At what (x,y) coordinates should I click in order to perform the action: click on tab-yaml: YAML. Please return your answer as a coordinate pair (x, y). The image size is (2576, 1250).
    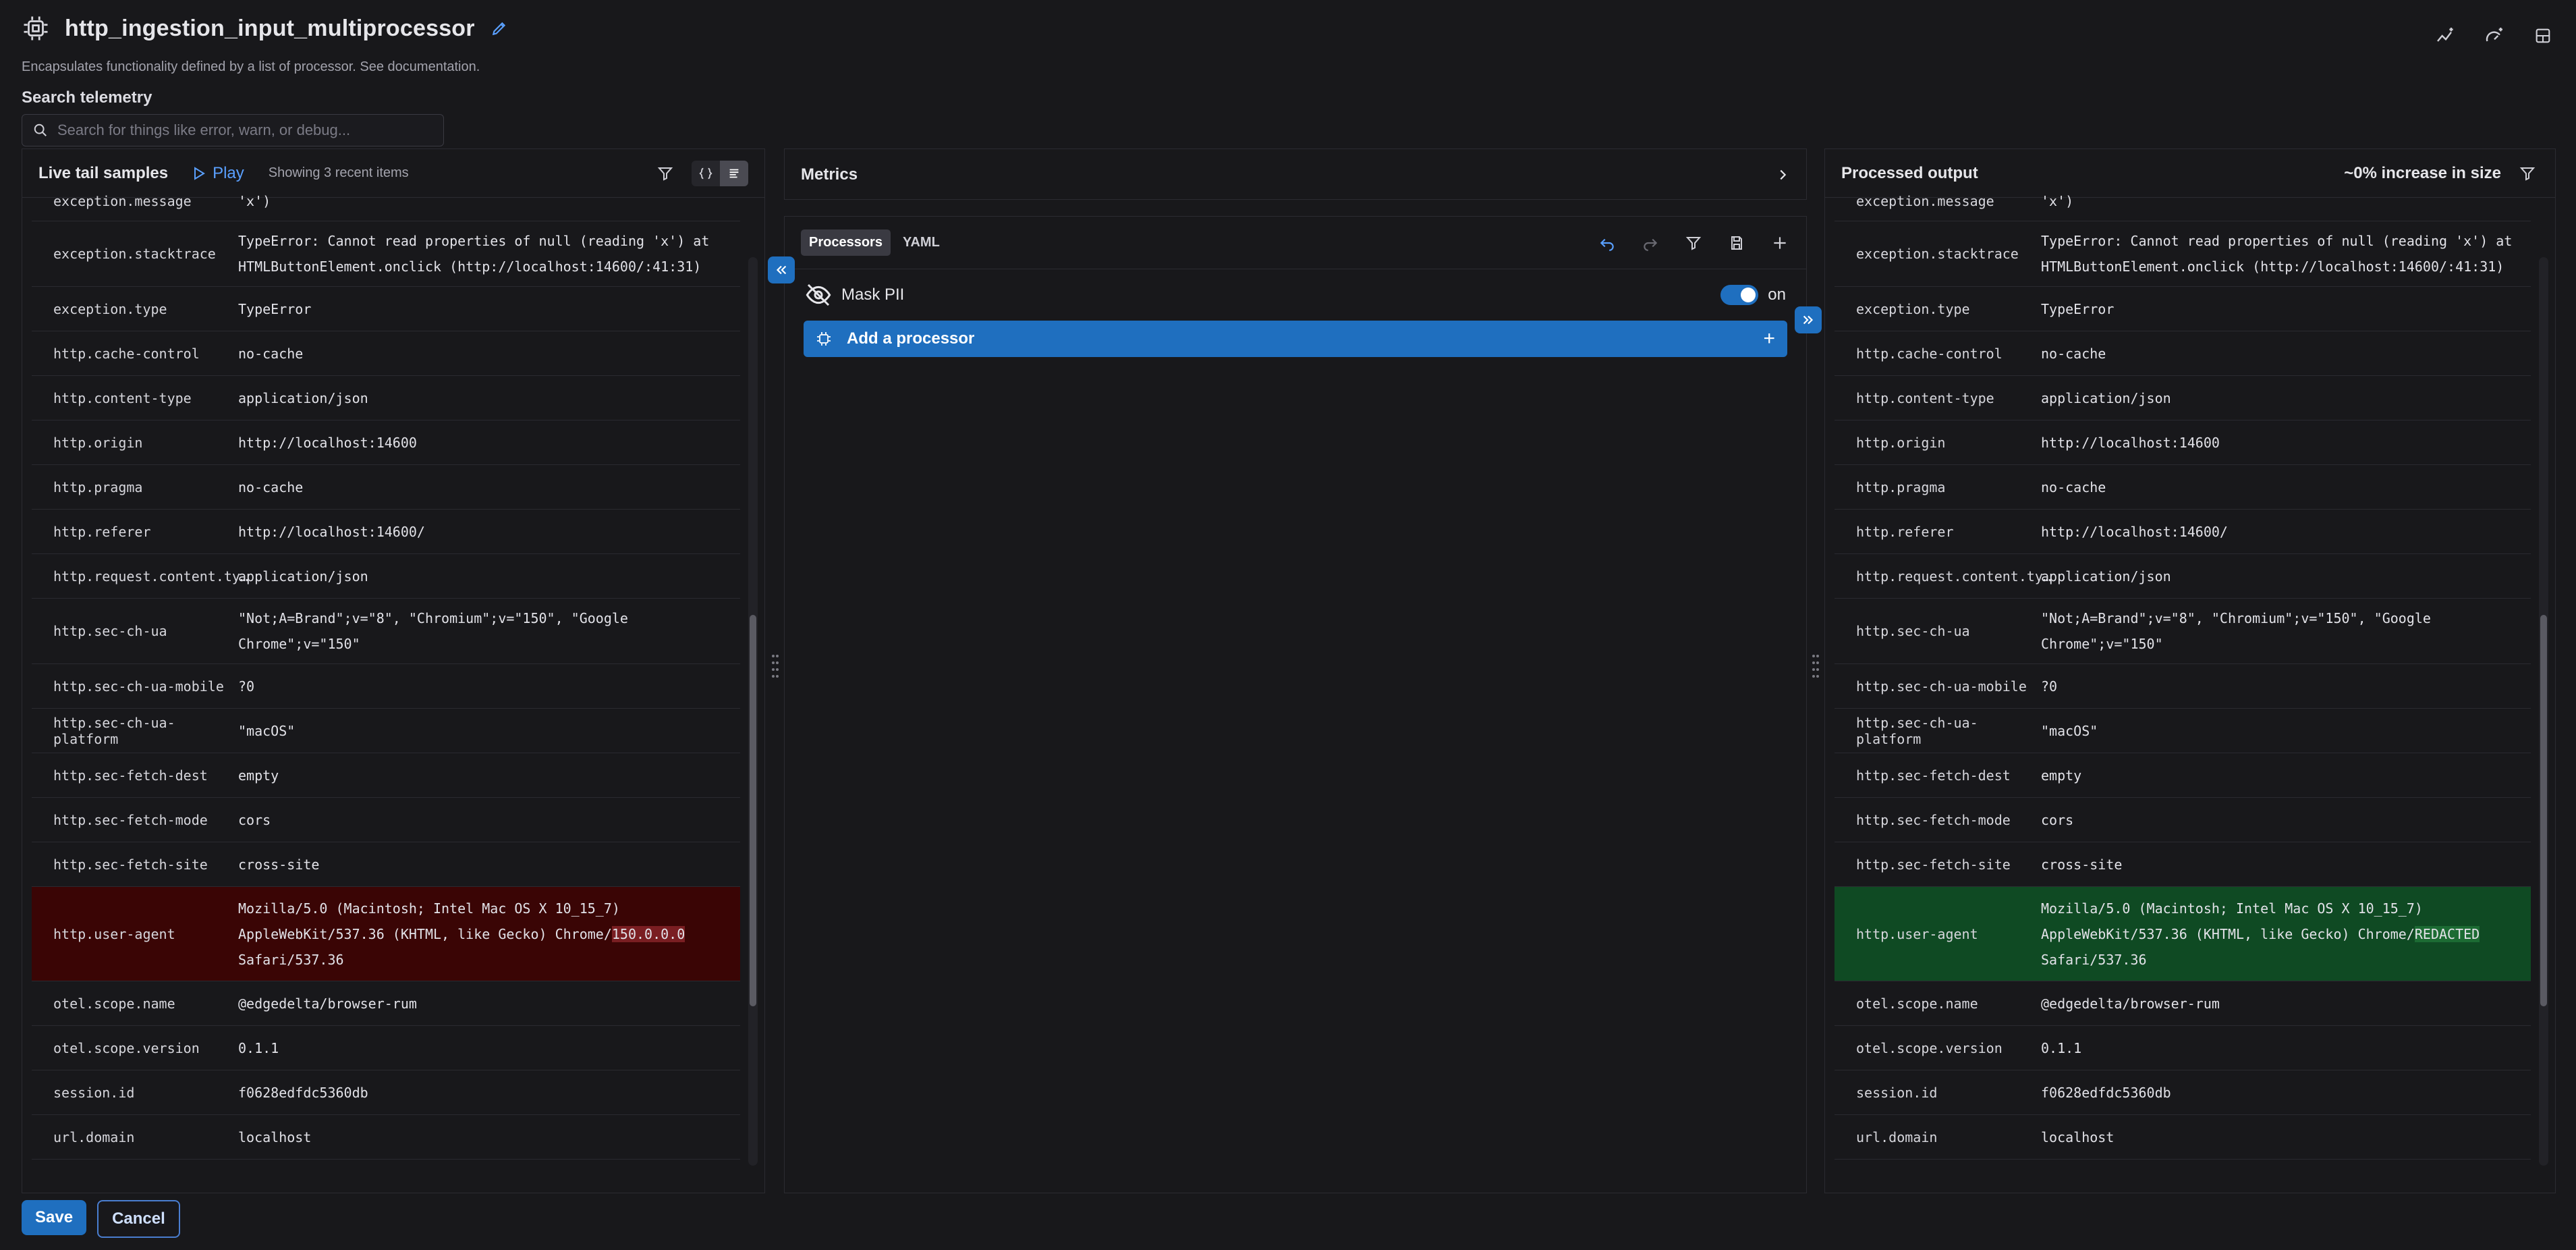
    Looking at the image, I should click on (921, 243).